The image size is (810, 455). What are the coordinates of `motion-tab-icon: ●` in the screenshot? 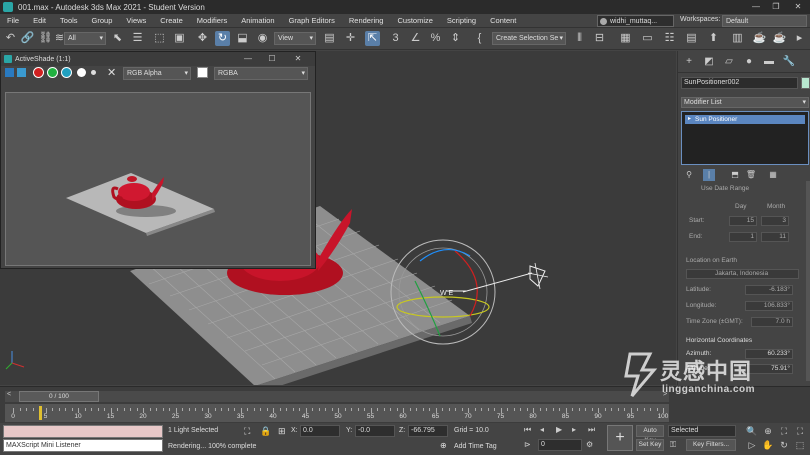 It's located at (749, 62).